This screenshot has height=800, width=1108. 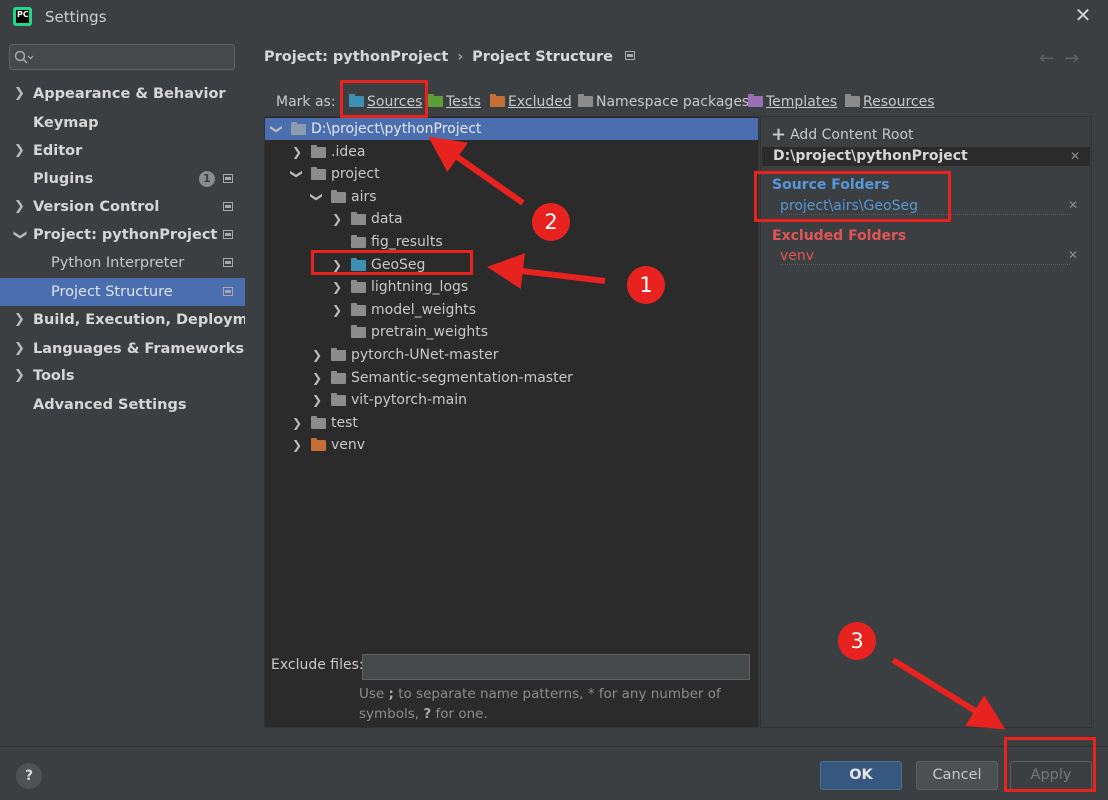 What do you see at coordinates (857, 641) in the screenshot?
I see `annotation-number-3: 3` at bounding box center [857, 641].